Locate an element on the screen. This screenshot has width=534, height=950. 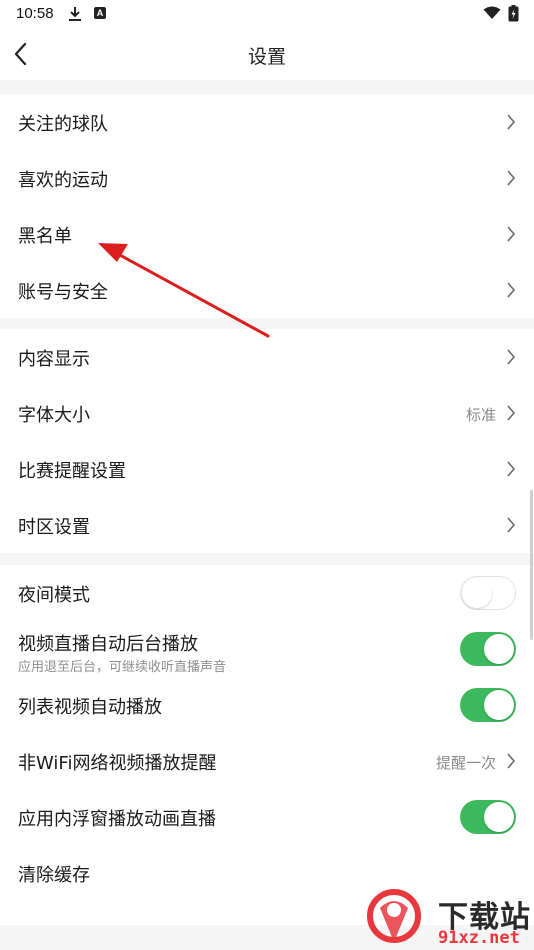
row-label: 列表视频自动播放 is located at coordinates (90, 707).